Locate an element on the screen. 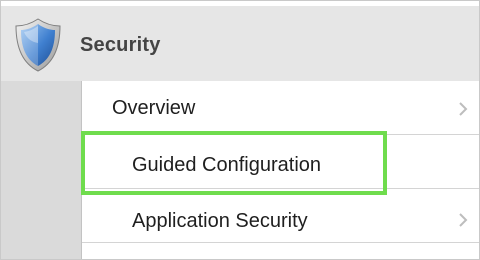  menu-item-label: Overview is located at coordinates (154, 108).